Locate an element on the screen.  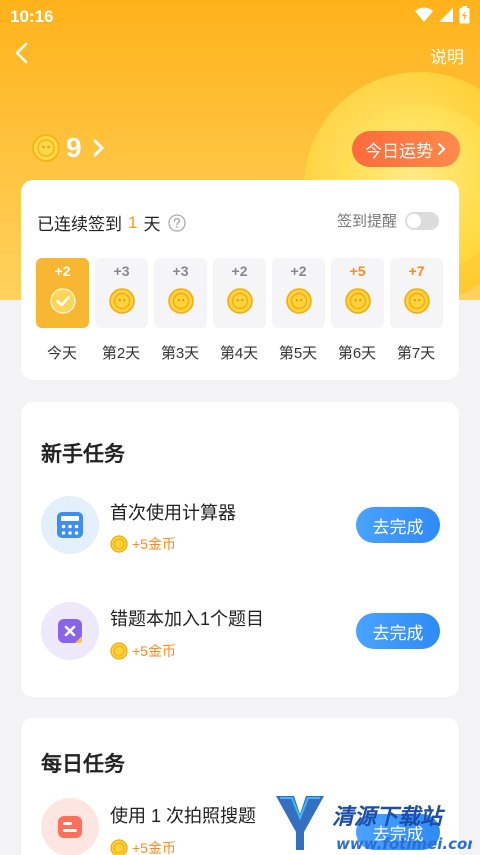
streak-prefix: 已连续签到 is located at coordinates (79, 224).